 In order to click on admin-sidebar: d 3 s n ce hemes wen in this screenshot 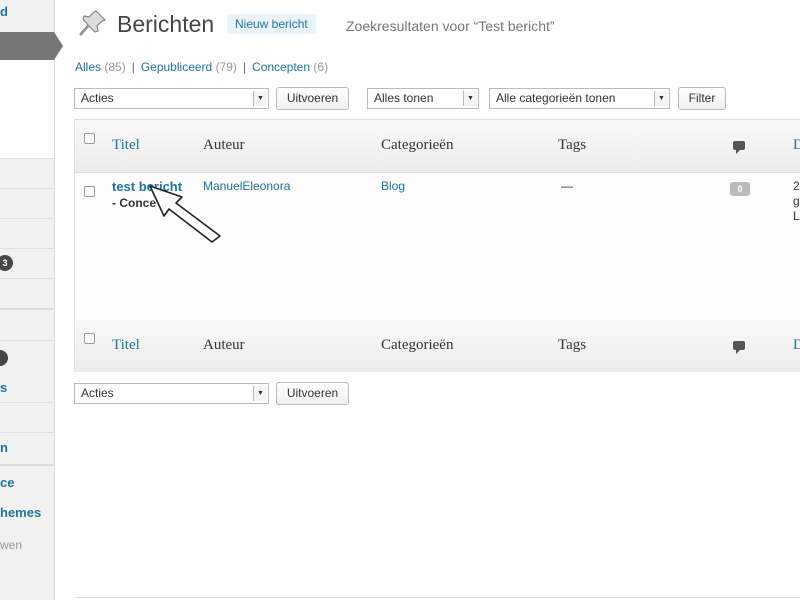, I will do `click(27, 300)`.